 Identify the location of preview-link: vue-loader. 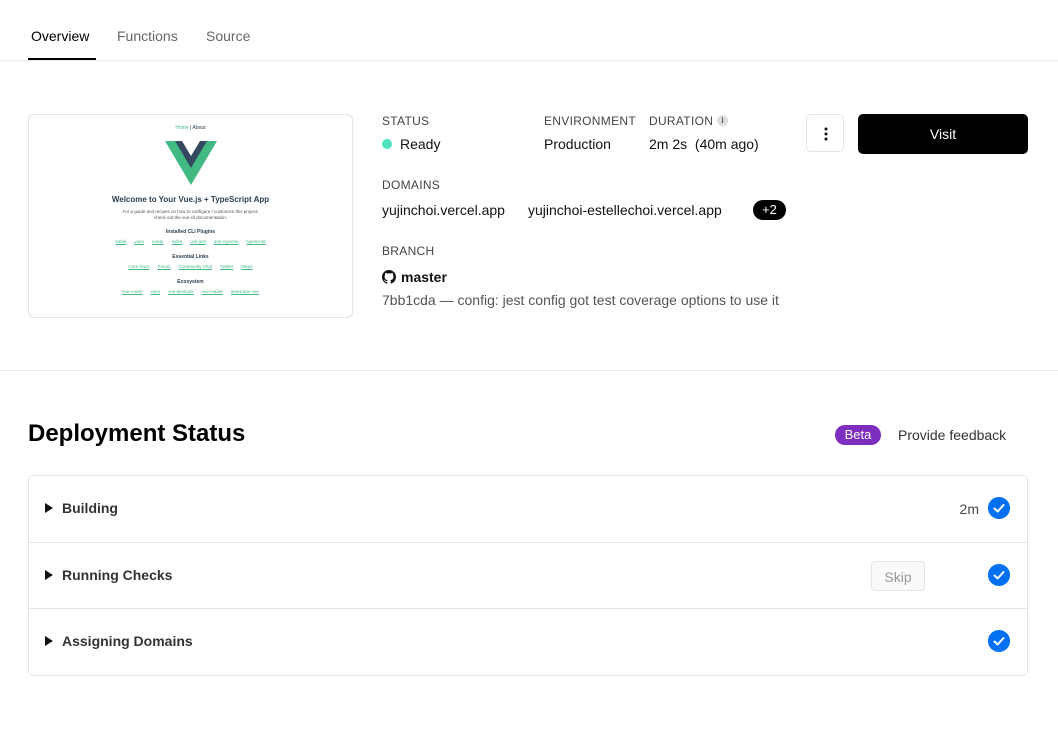
(212, 291).